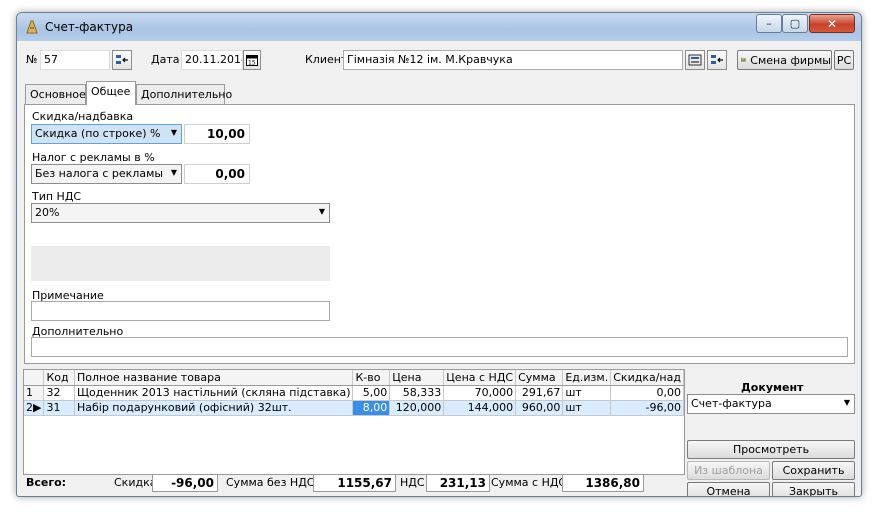 The image size is (878, 513). What do you see at coordinates (603, 483) in the screenshot?
I see `sum-with-vat-value: 1386,80` at bounding box center [603, 483].